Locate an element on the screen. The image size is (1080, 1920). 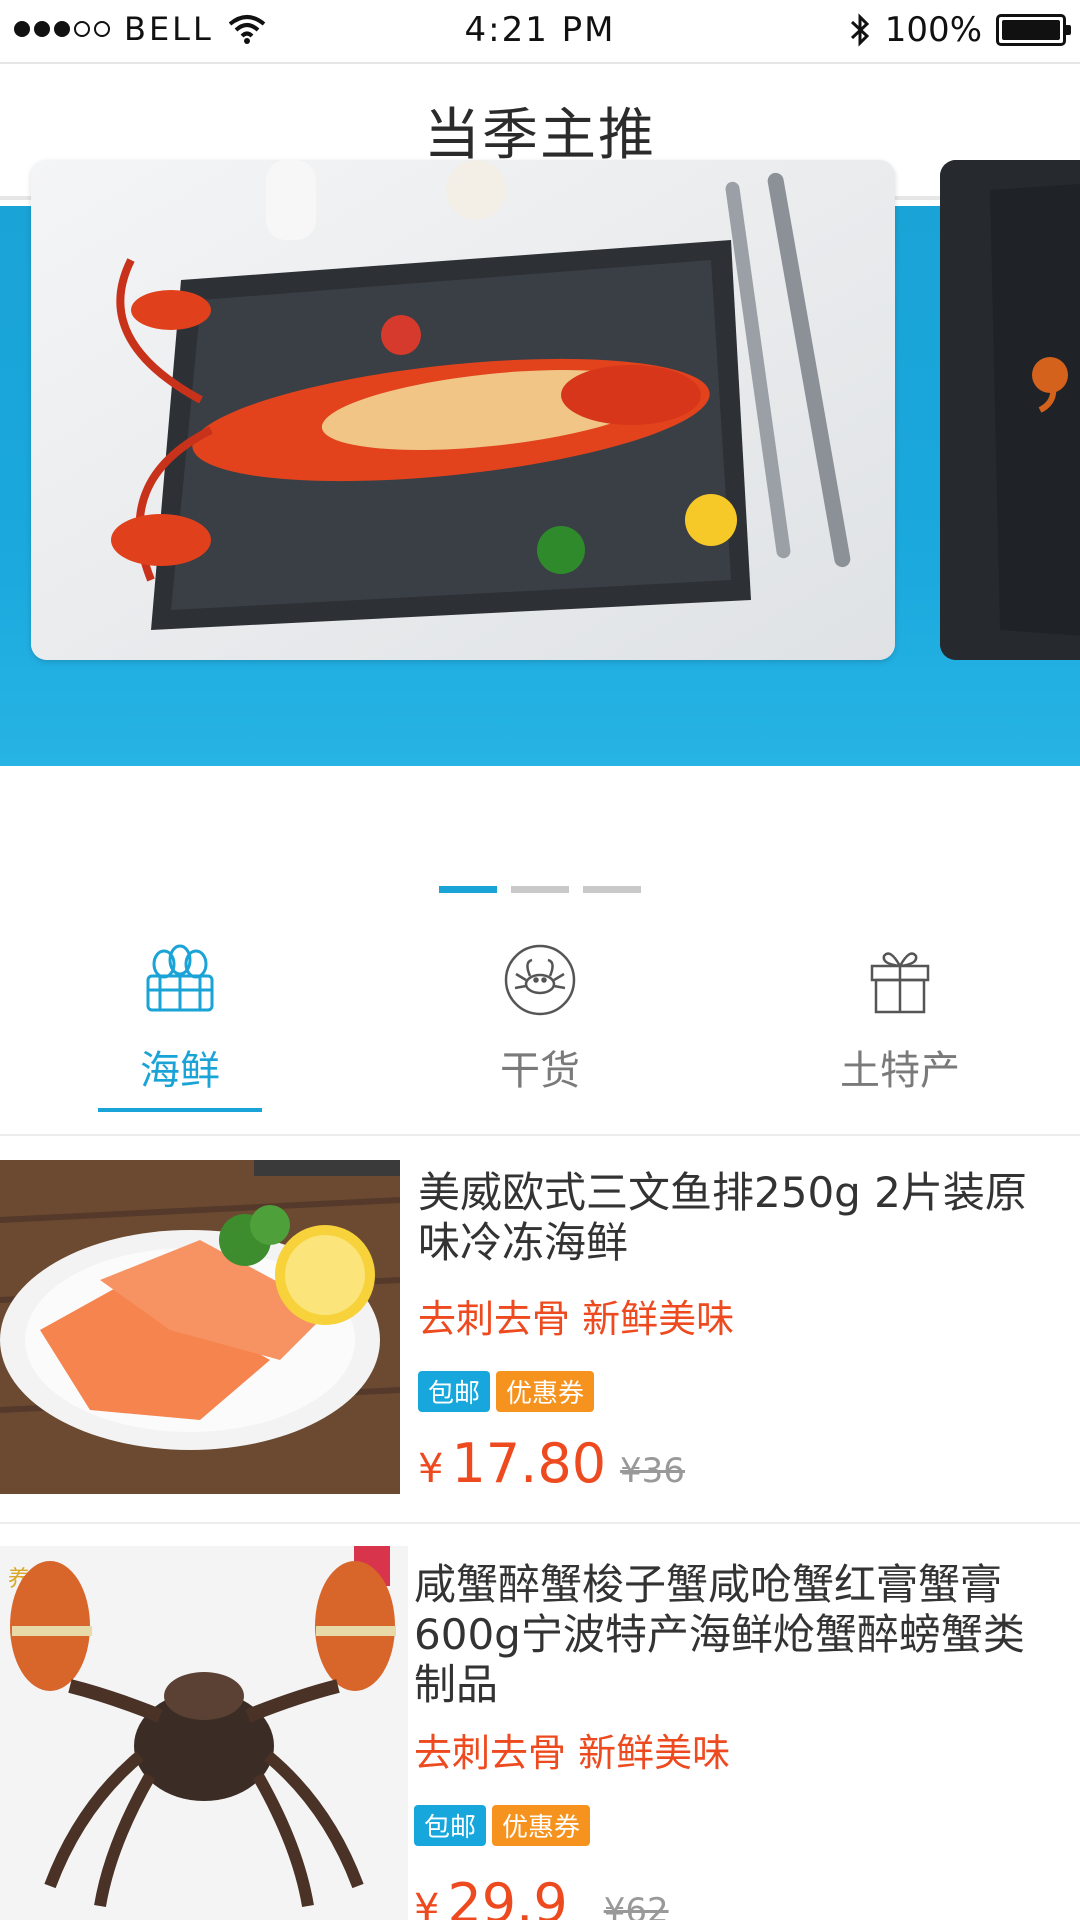
product-price: 17.80 is located at coordinates (529, 1463).